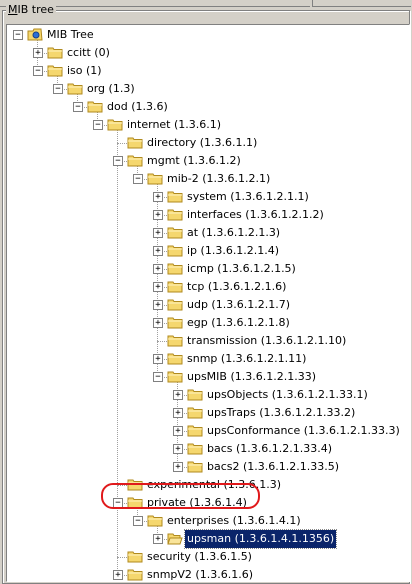  Describe the element at coordinates (241, 269) in the screenshot. I see `tree-node-label: icmp (1.3.6.1.2.1.5)` at that location.